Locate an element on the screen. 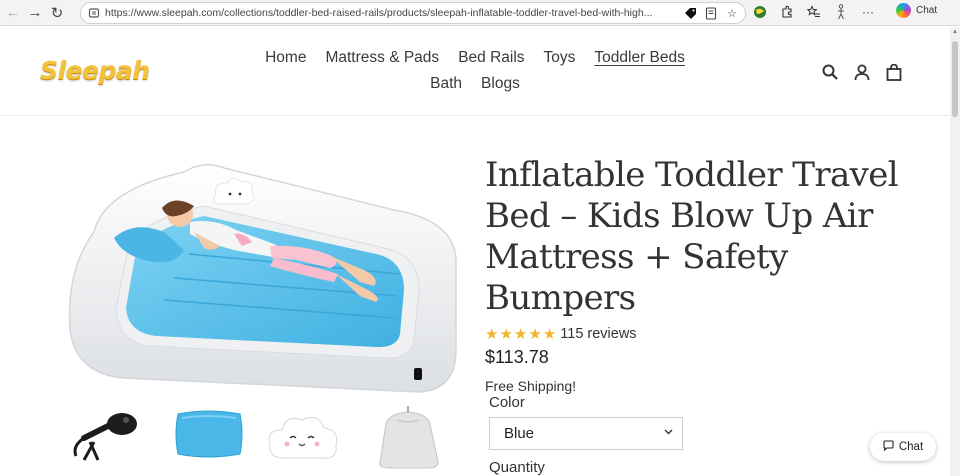 This screenshot has width=960, height=476. cart-bag-icon is located at coordinates (894, 72).